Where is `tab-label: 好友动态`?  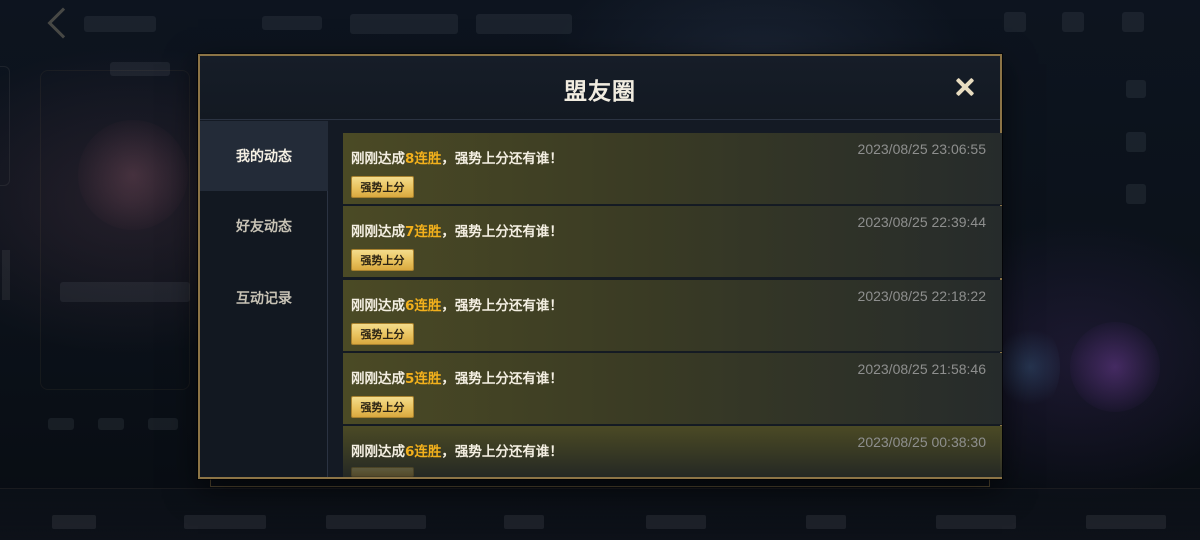 tab-label: 好友动态 is located at coordinates (264, 227).